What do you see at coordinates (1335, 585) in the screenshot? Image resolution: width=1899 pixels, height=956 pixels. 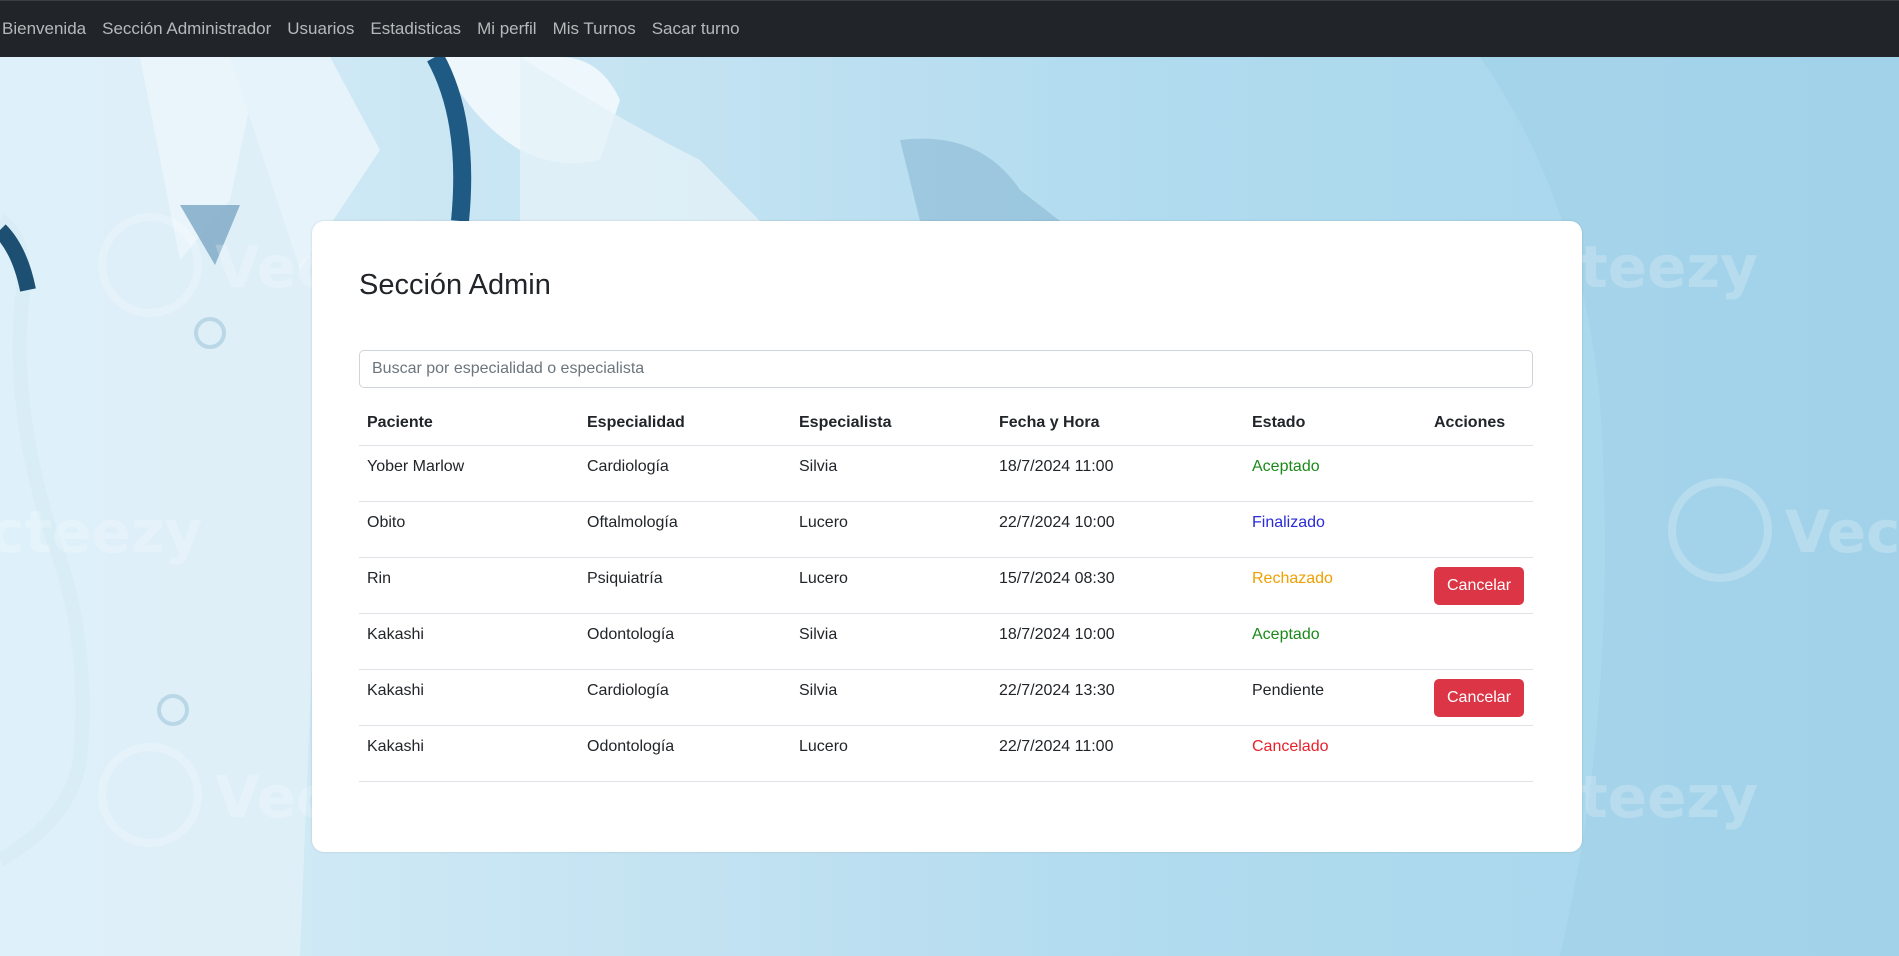 I see `status-text: Rechazado` at bounding box center [1335, 585].